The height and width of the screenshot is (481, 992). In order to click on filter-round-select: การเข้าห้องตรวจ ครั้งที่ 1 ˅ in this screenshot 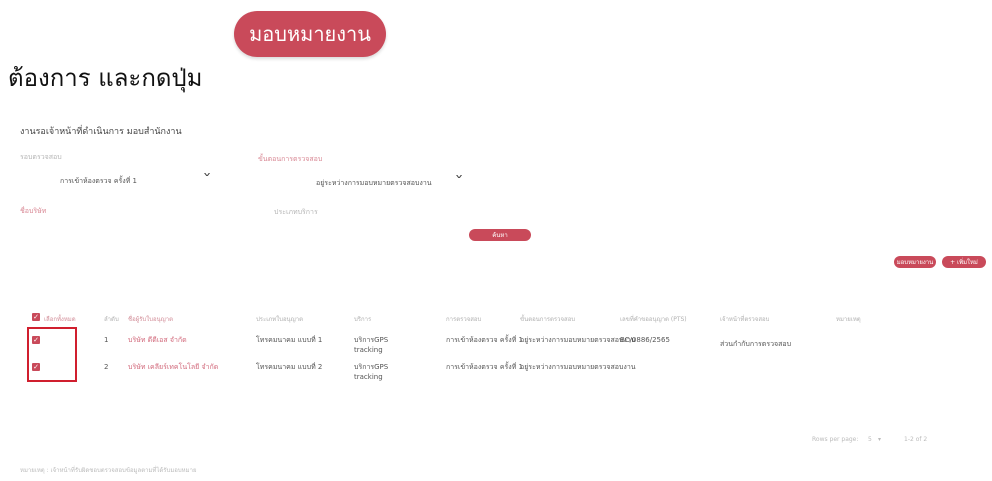, I will do `click(120, 180)`.